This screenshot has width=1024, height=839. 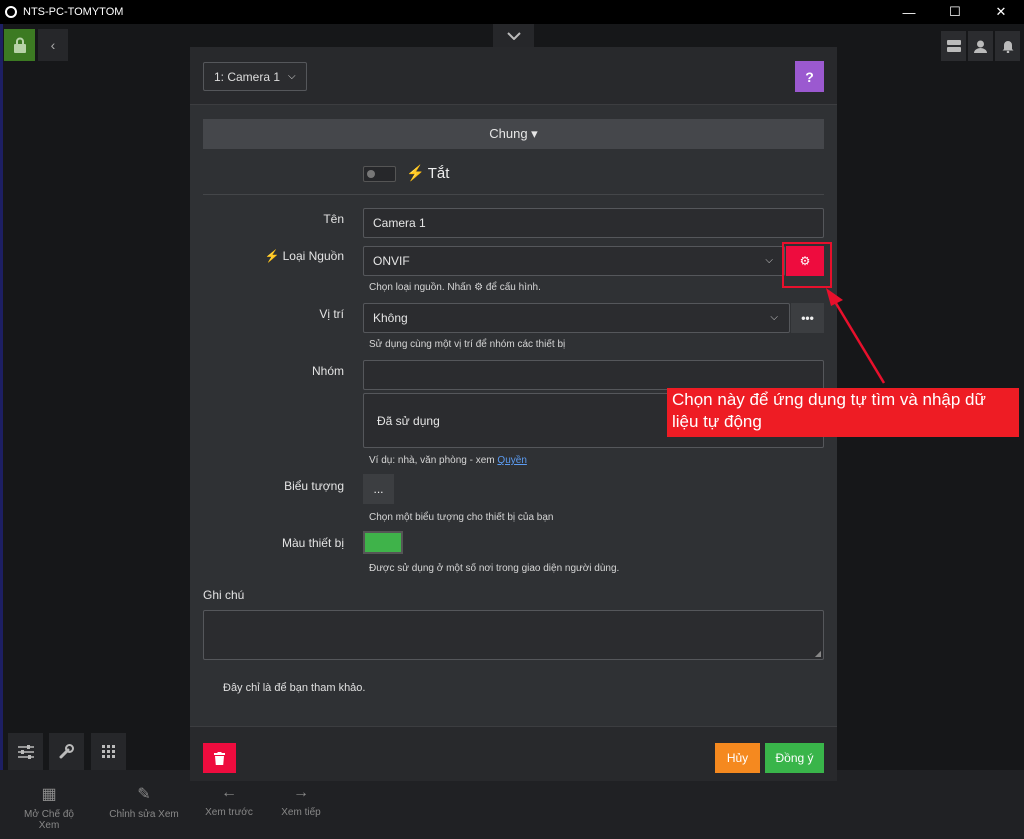 I want to click on user-button, so click(x=980, y=46).